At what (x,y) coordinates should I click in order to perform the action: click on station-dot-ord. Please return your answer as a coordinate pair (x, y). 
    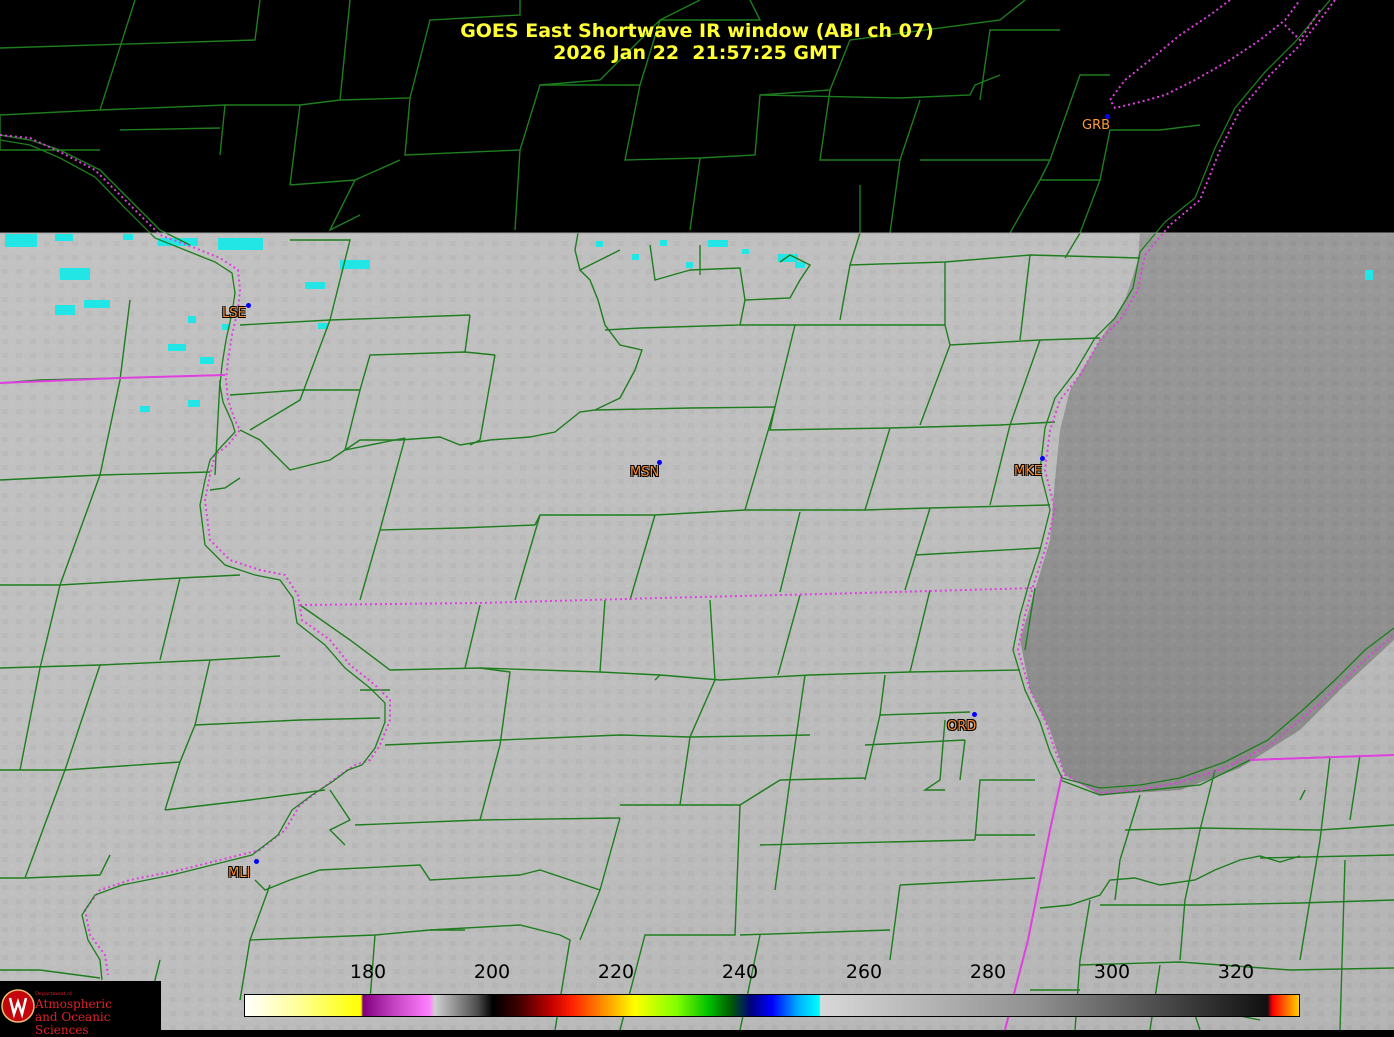
    Looking at the image, I should click on (974, 714).